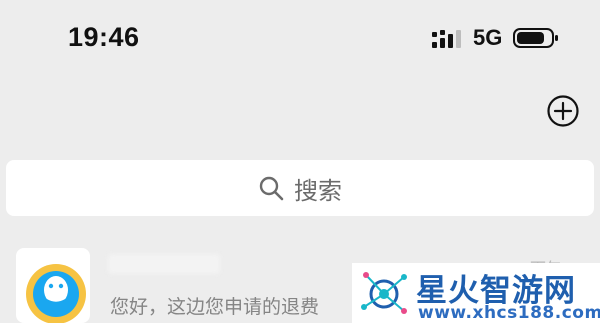  Describe the element at coordinates (215, 307) in the screenshot. I see `chat-preview: 您好，这边您申请的退费` at that location.